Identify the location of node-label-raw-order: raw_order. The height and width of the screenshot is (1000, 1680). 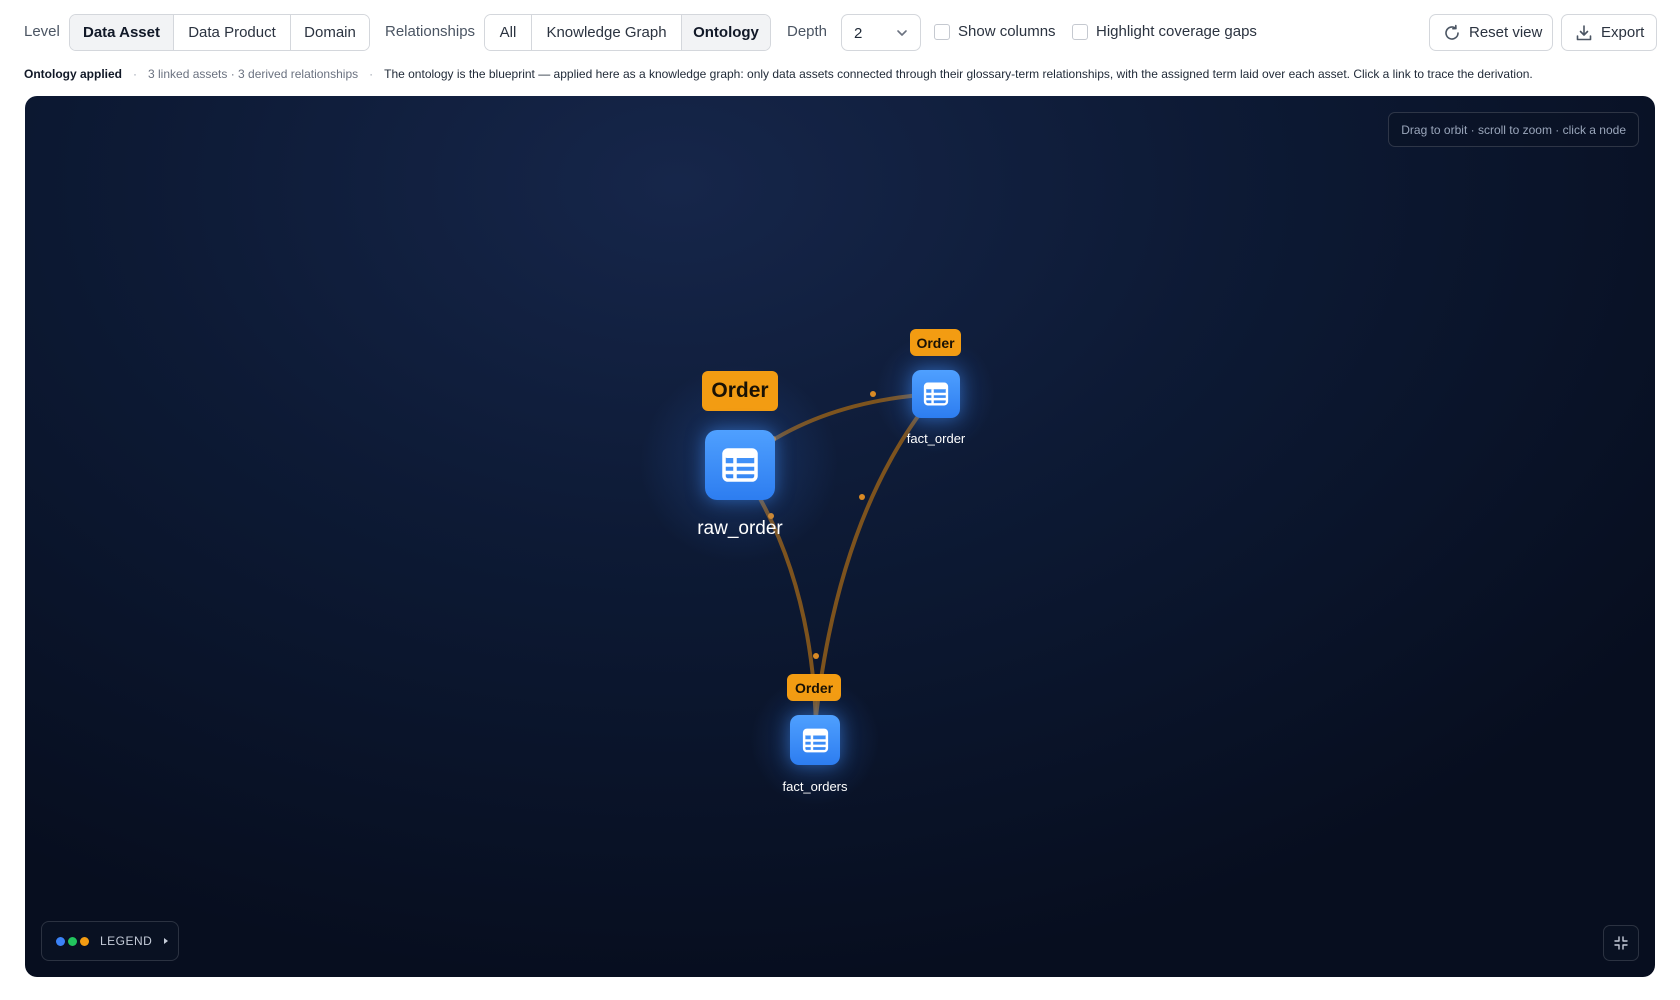
(740, 528).